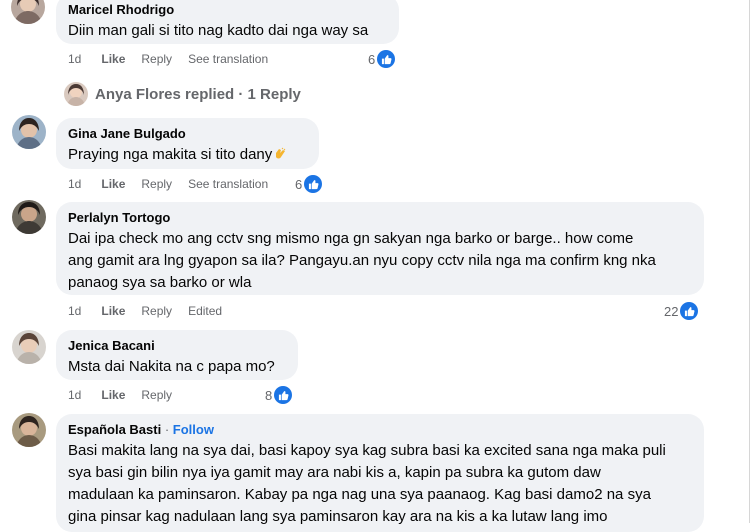  Describe the element at coordinates (227, 9) in the screenshot. I see `comment-author: Maricel Rhodrigo` at that location.